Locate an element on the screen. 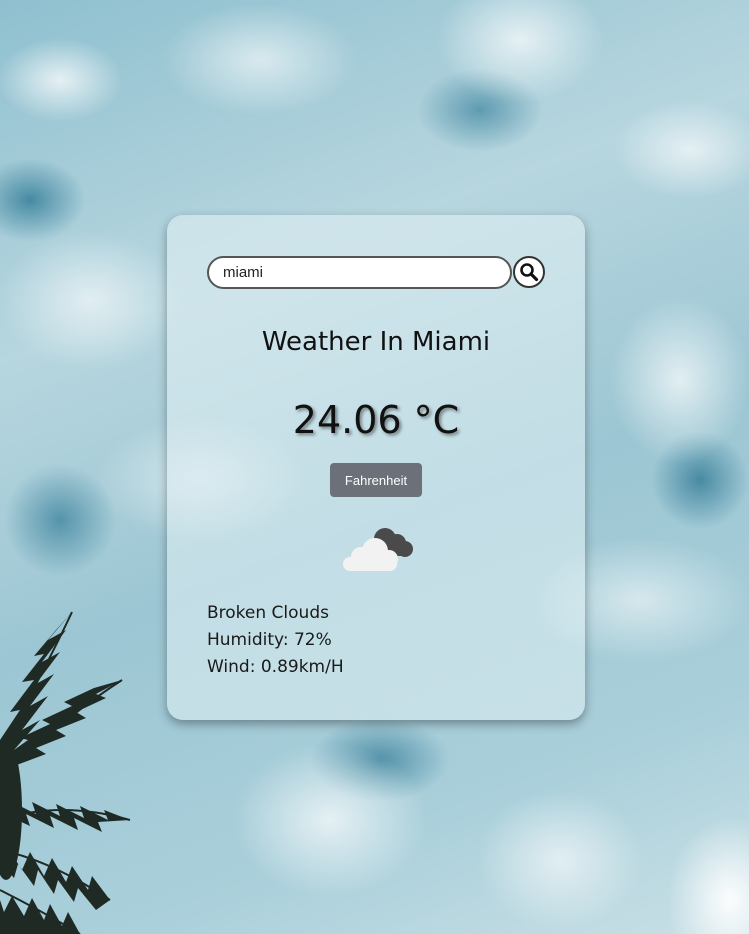 The height and width of the screenshot is (934, 749). search-bar is located at coordinates (377, 273).